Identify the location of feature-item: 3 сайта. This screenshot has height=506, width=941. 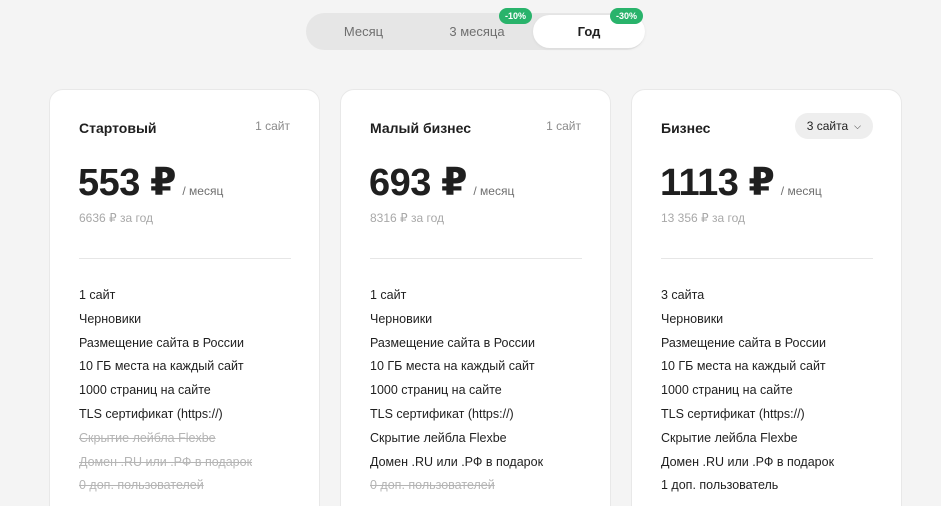
(683, 295).